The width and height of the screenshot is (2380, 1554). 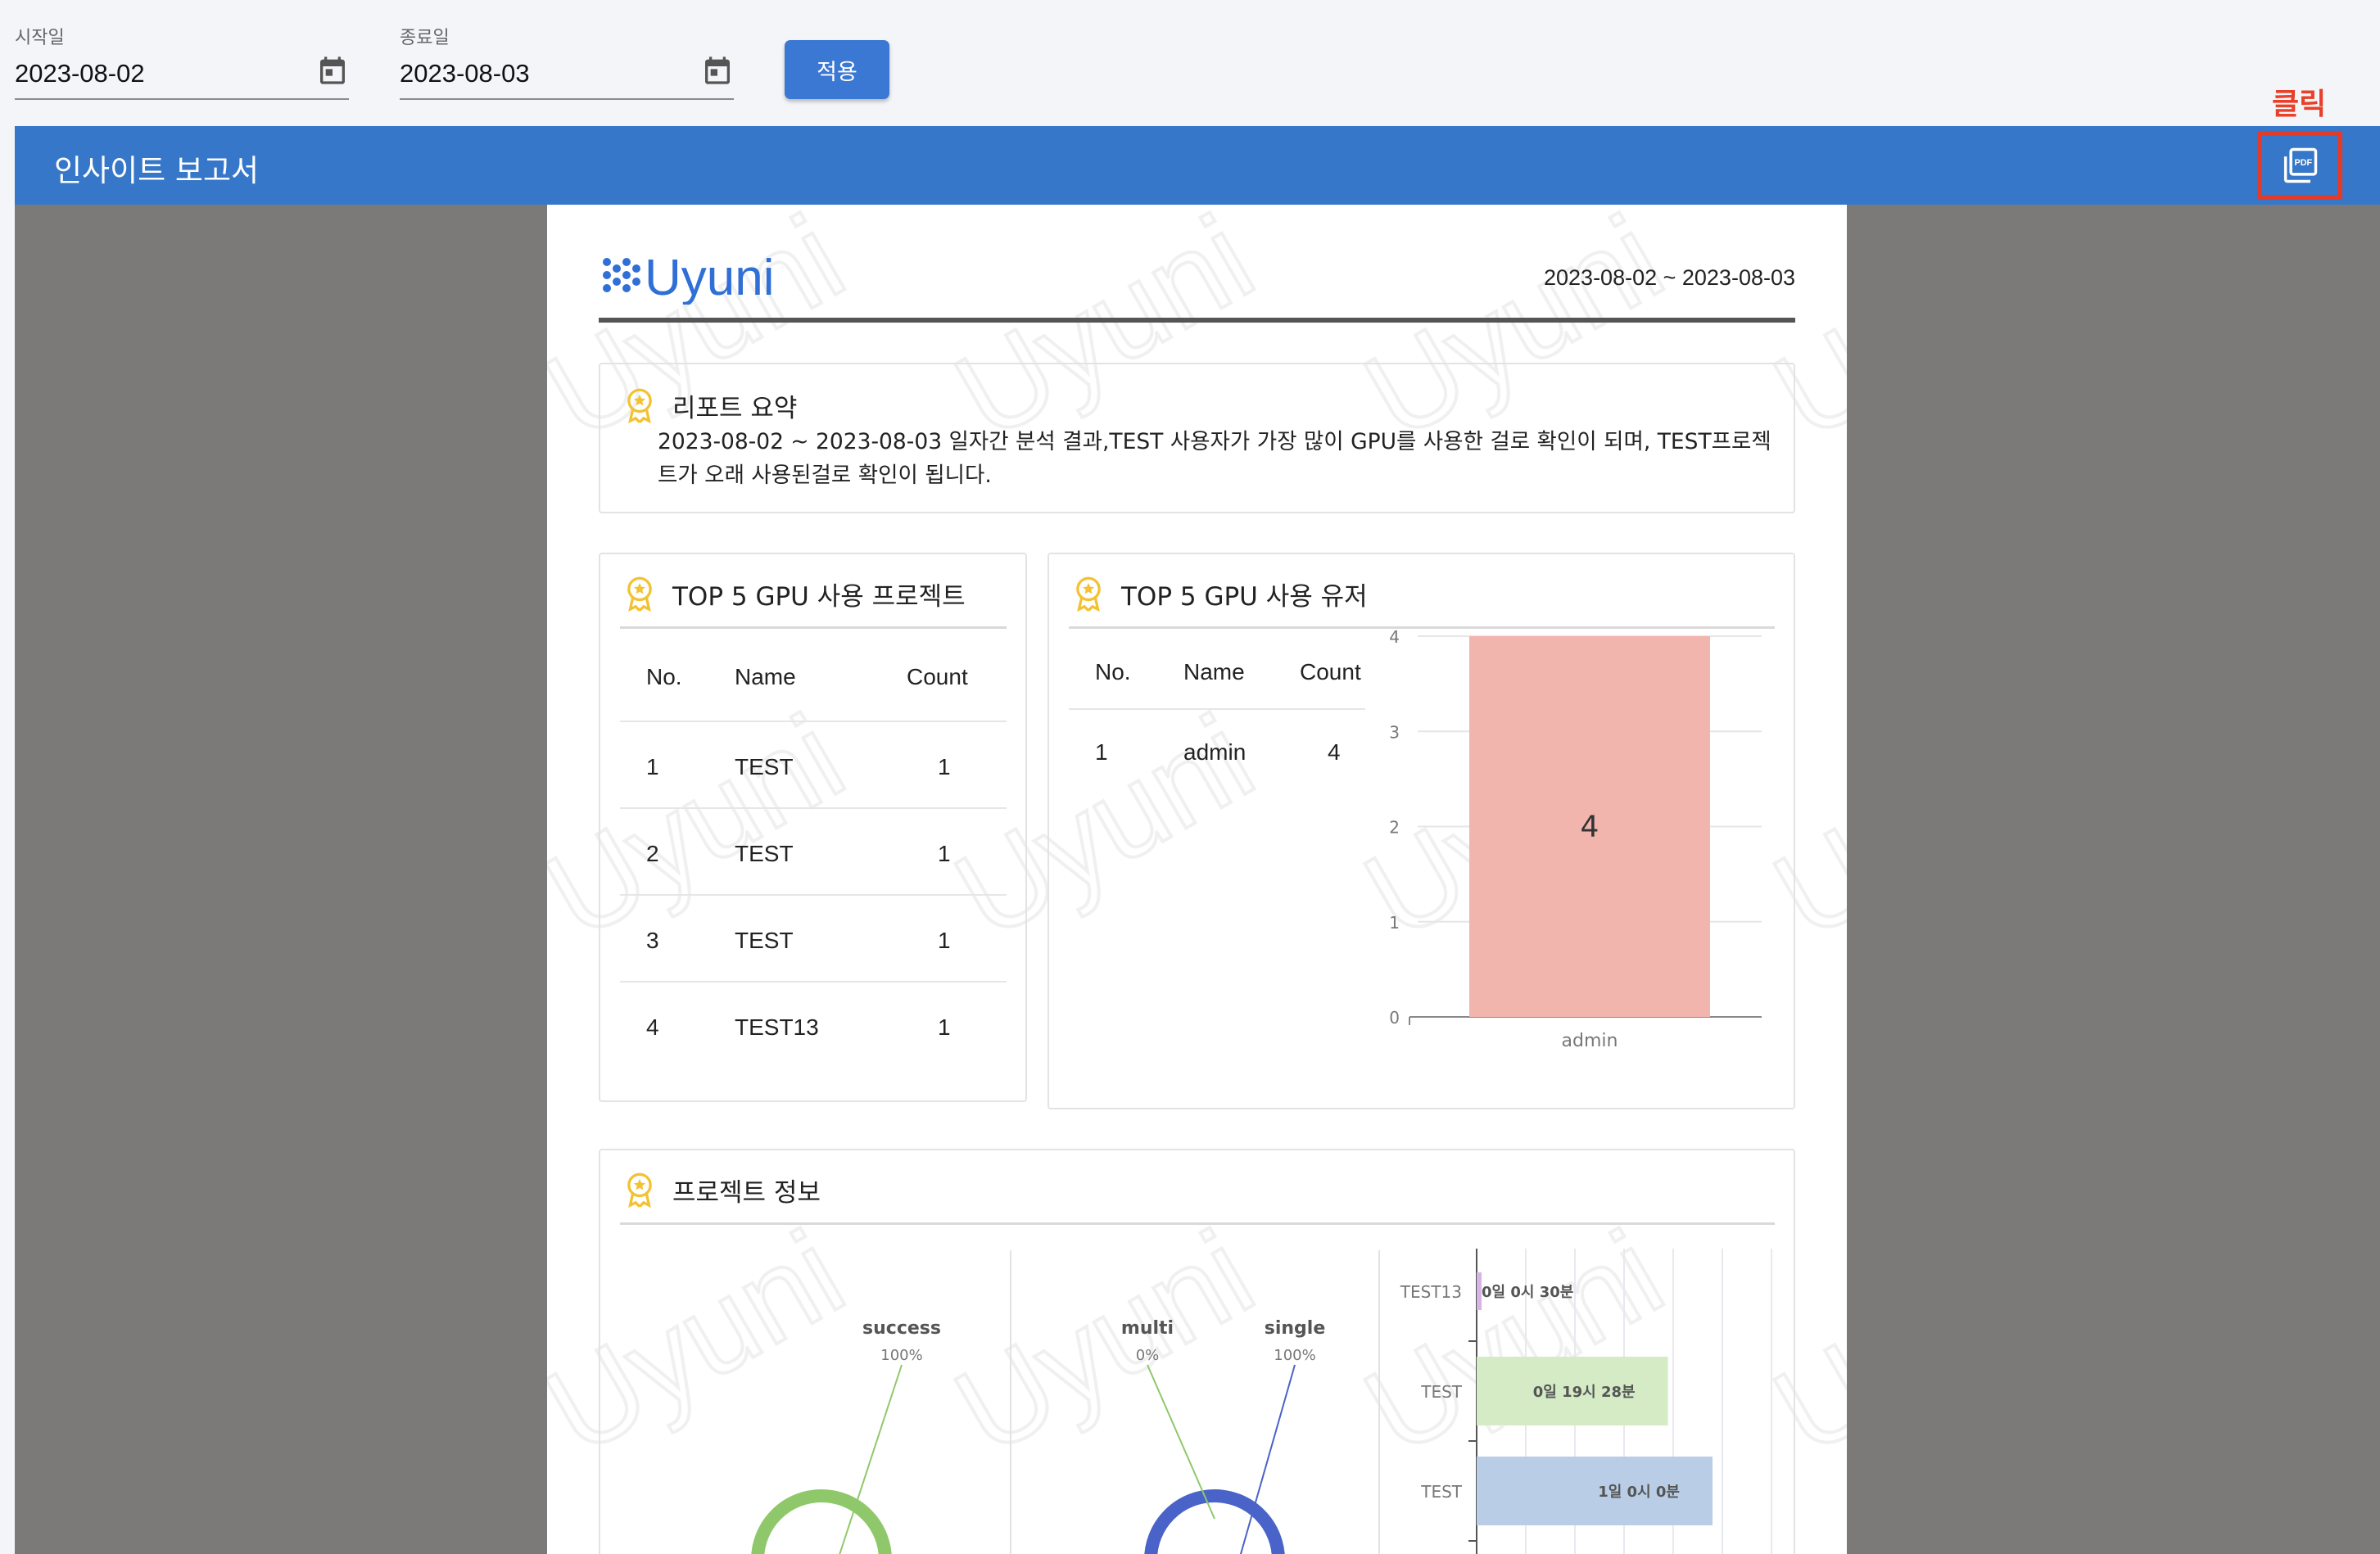 I want to click on start-date-value: 2023-08-02, so click(x=80, y=73).